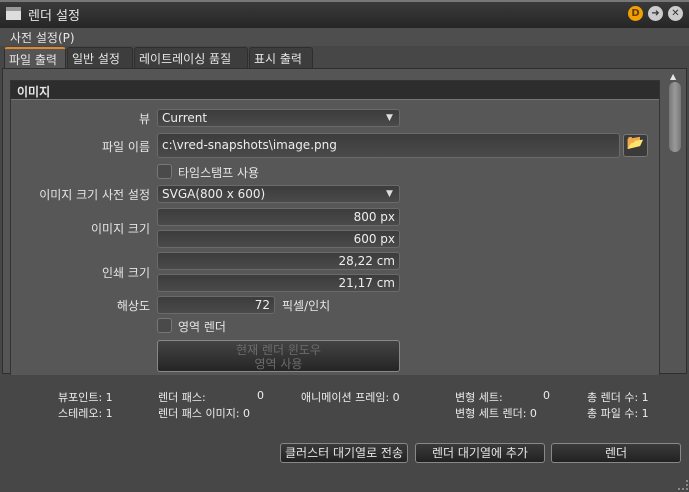 This screenshot has width=689, height=492. Describe the element at coordinates (126, 273) in the screenshot. I see `print-size-label: 인쇄 크기` at that location.